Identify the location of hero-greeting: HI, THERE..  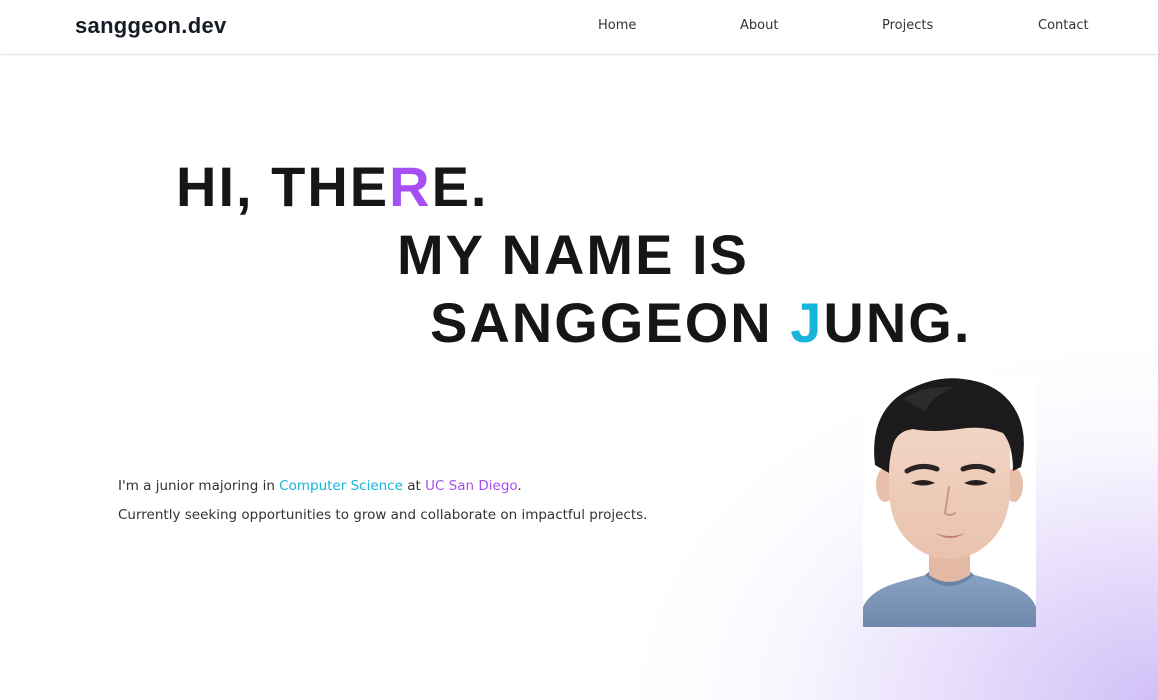
(332, 187).